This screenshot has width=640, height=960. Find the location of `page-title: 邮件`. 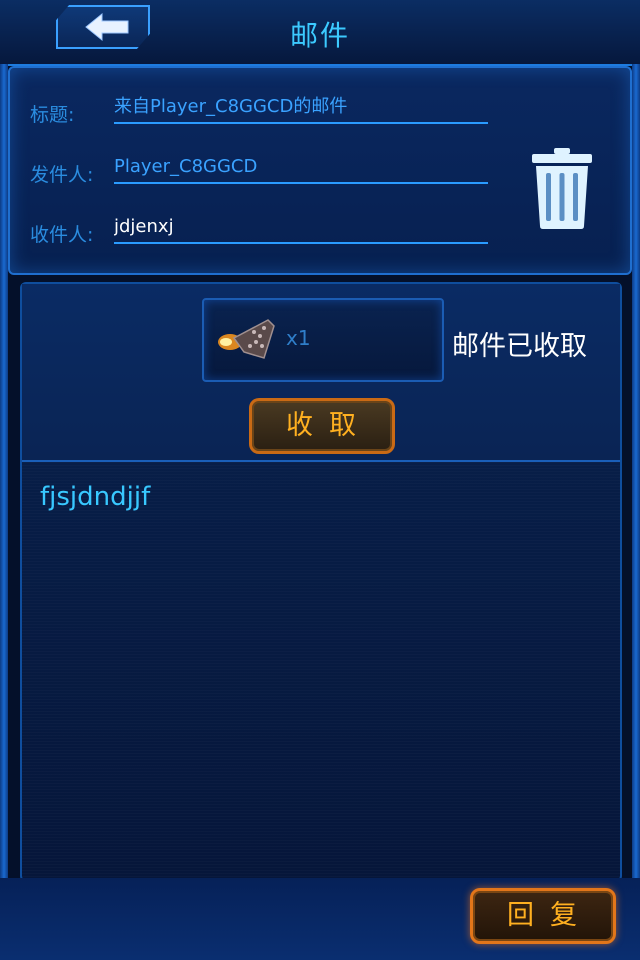

page-title: 邮件 is located at coordinates (319, 35).